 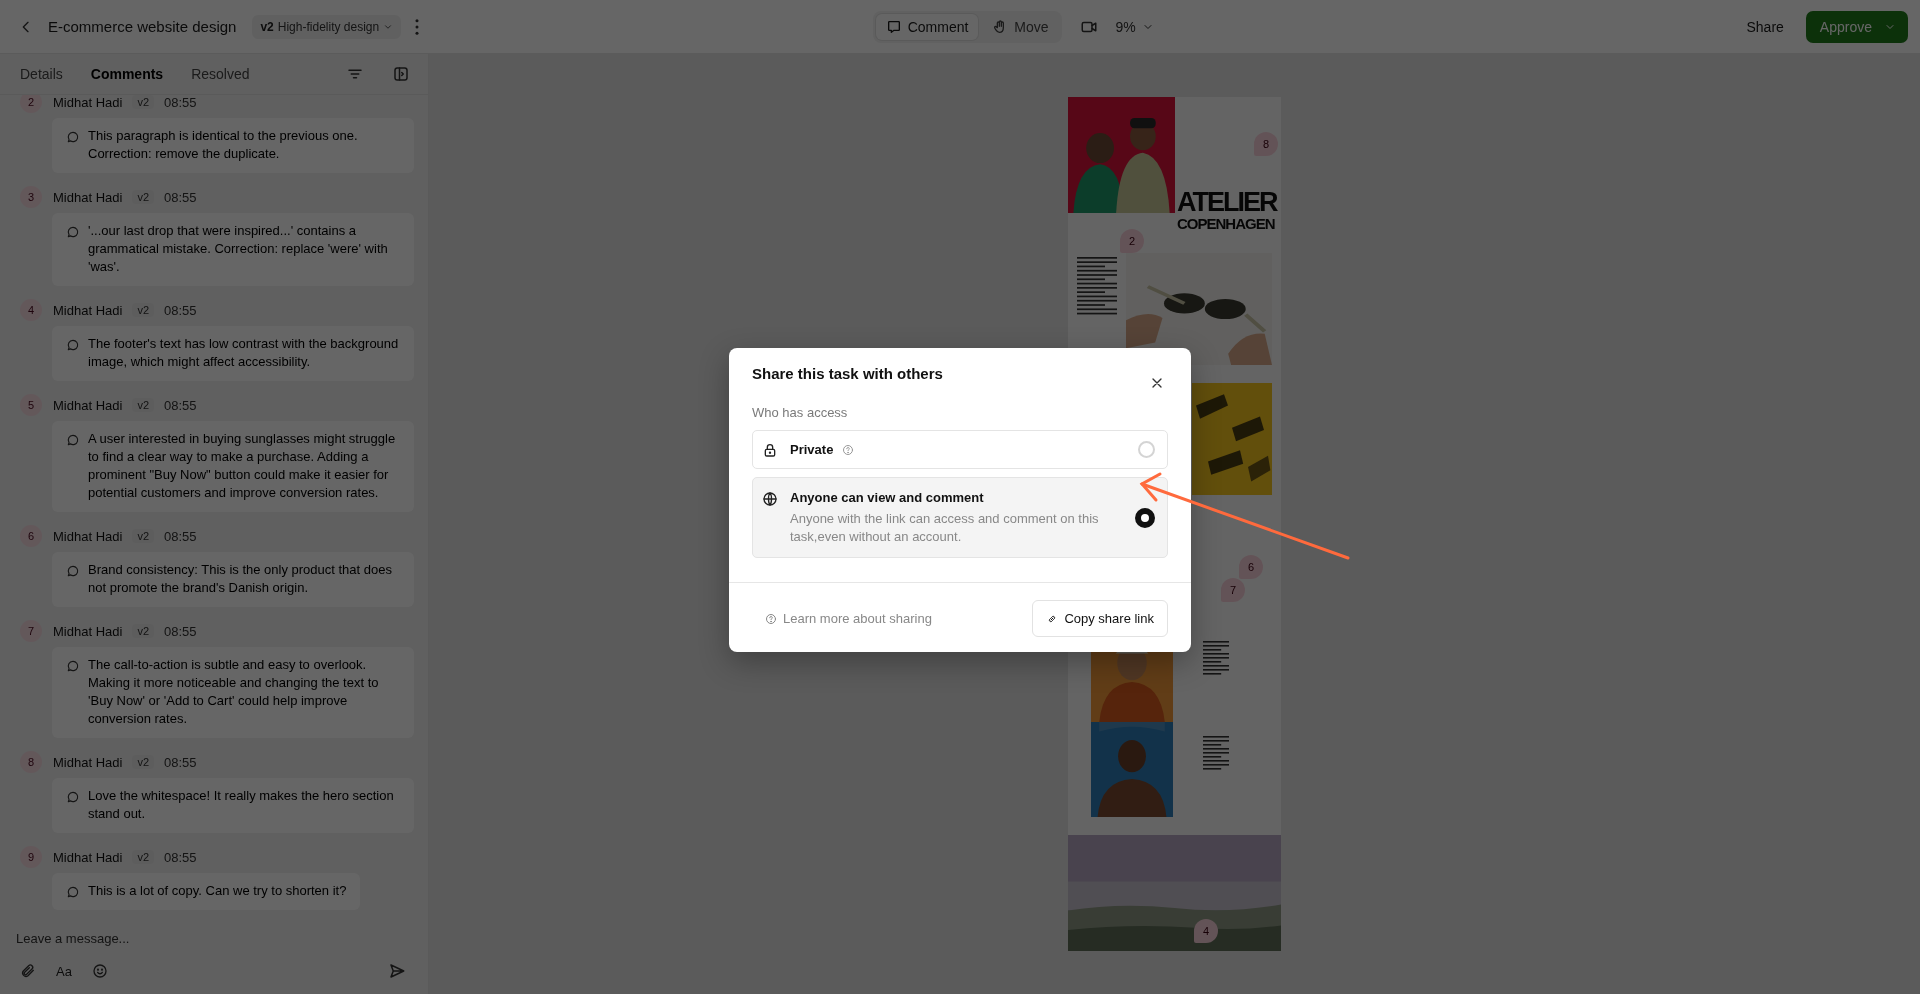 What do you see at coordinates (1765, 26) in the screenshot?
I see `share-button: Share` at bounding box center [1765, 26].